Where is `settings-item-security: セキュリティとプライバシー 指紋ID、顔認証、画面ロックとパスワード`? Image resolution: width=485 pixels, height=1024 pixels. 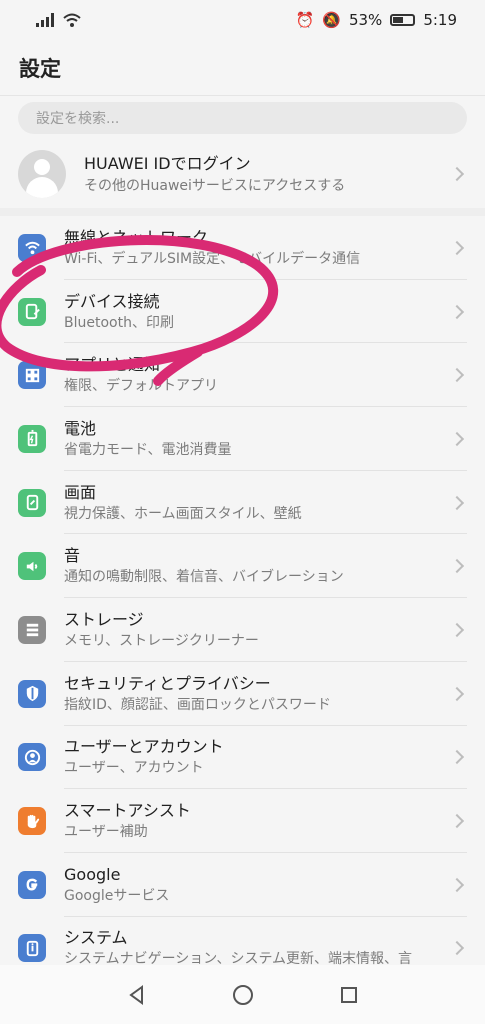 settings-item-security: セキュリティとプライバシー 指紋ID、顔認証、画面ロックとパスワード is located at coordinates (242, 693).